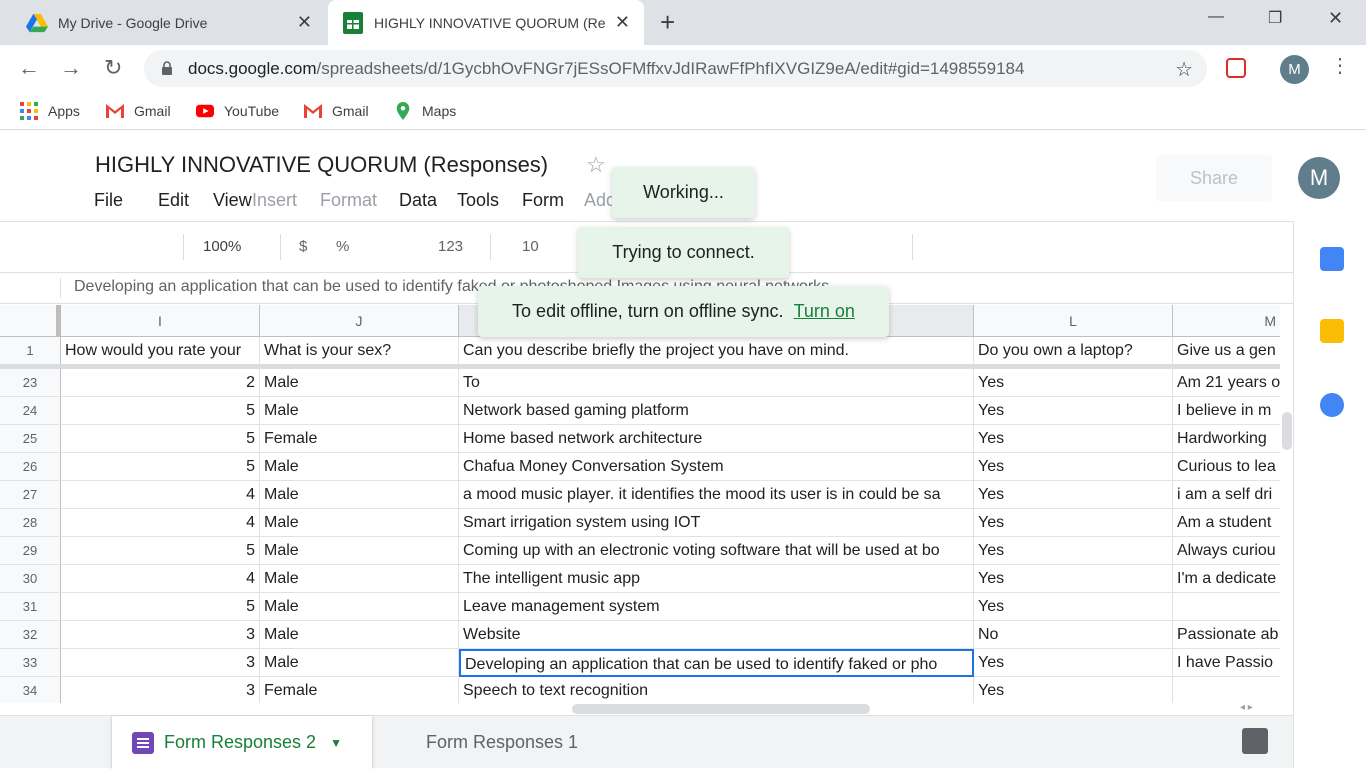 The width and height of the screenshot is (1366, 769). I want to click on font-size-select: 10, so click(530, 246).